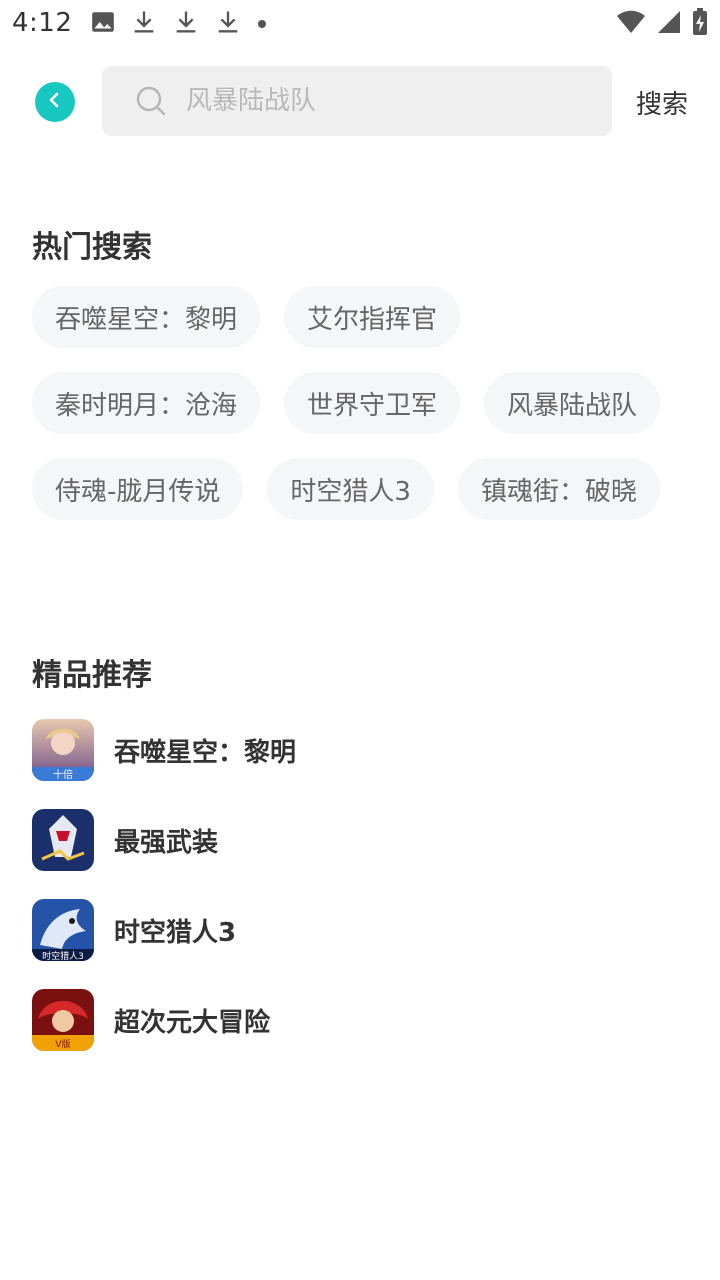 Image resolution: width=720 pixels, height=1280 pixels. I want to click on svg-text: V版, so click(62, 1044).